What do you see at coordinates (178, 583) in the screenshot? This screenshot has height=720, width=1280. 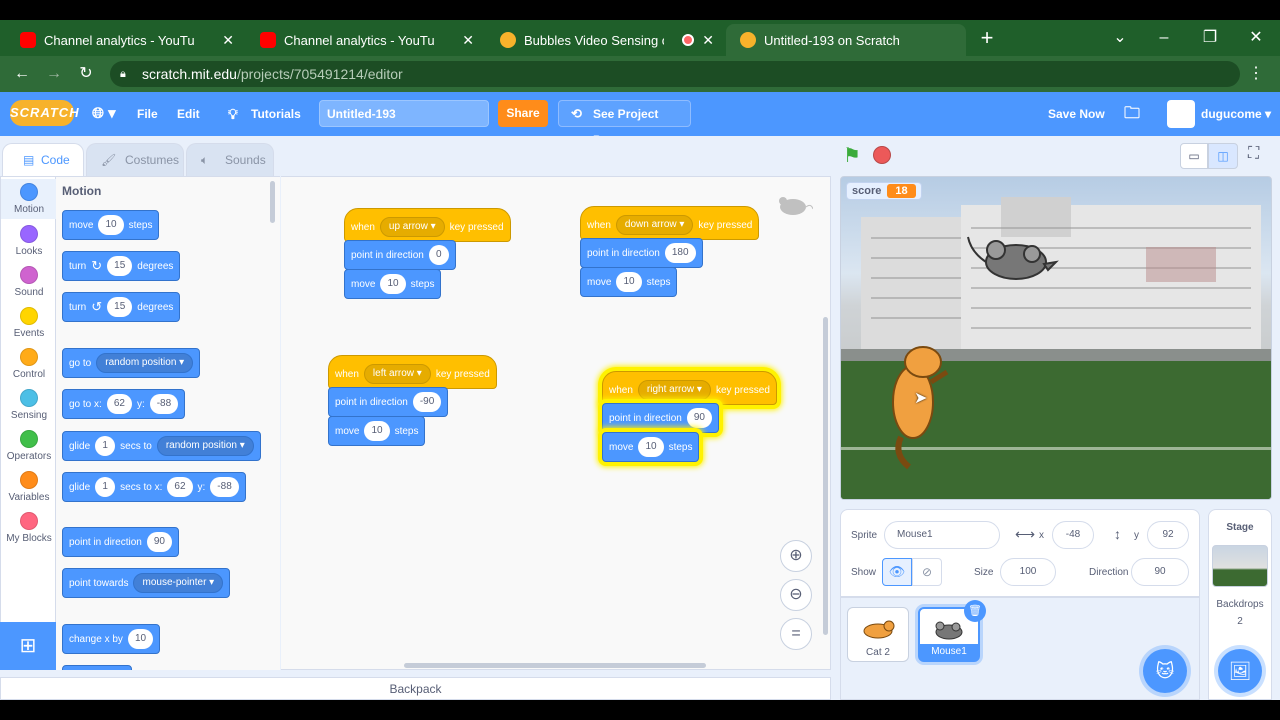 I see `block-dropdown: mouse-pointer ▾` at bounding box center [178, 583].